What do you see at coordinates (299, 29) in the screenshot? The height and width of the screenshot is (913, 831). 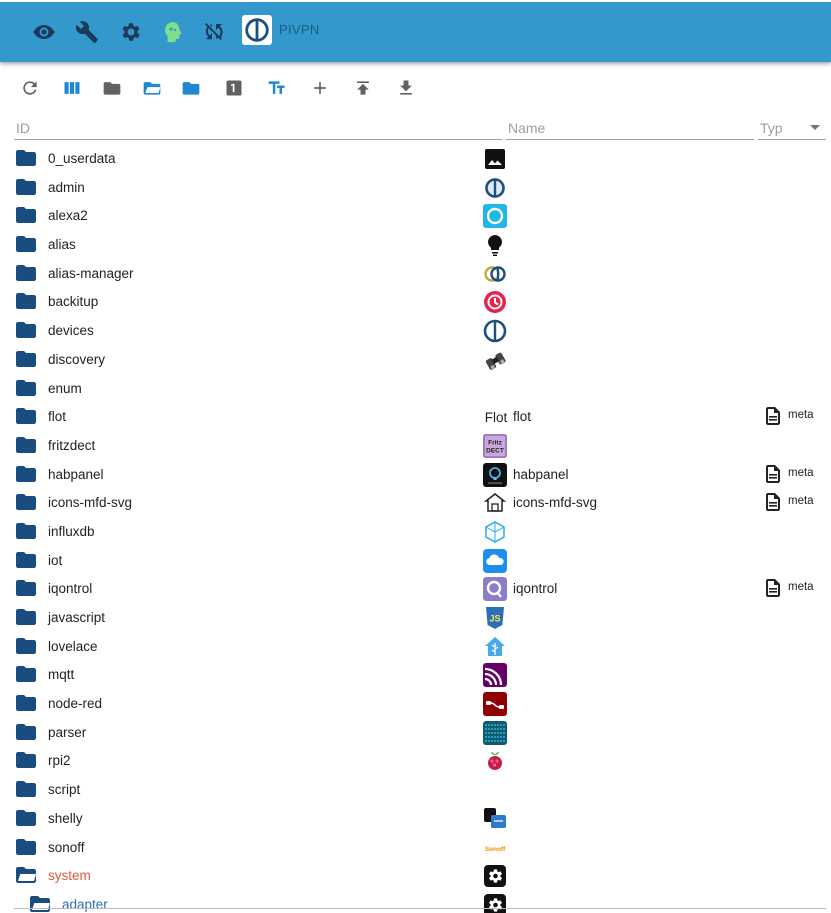 I see `app-title: PIVPN` at bounding box center [299, 29].